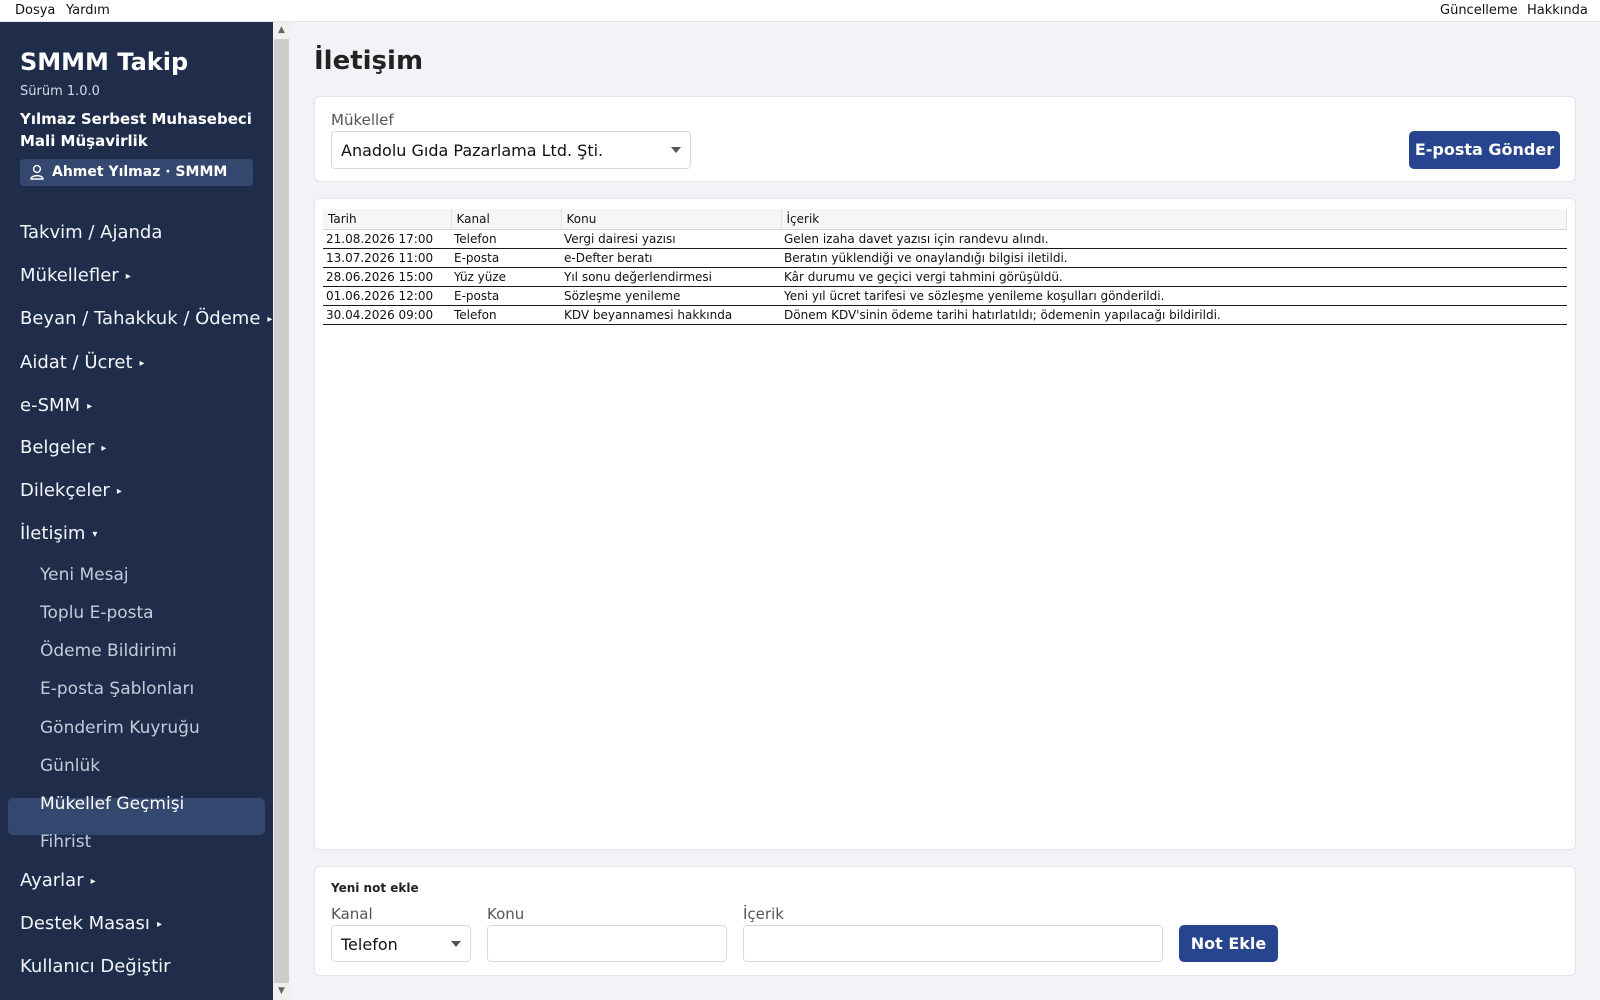 This screenshot has height=1000, width=1600. What do you see at coordinates (82, 362) in the screenshot?
I see `nav-aidat: Aidat / Ücret ▸` at bounding box center [82, 362].